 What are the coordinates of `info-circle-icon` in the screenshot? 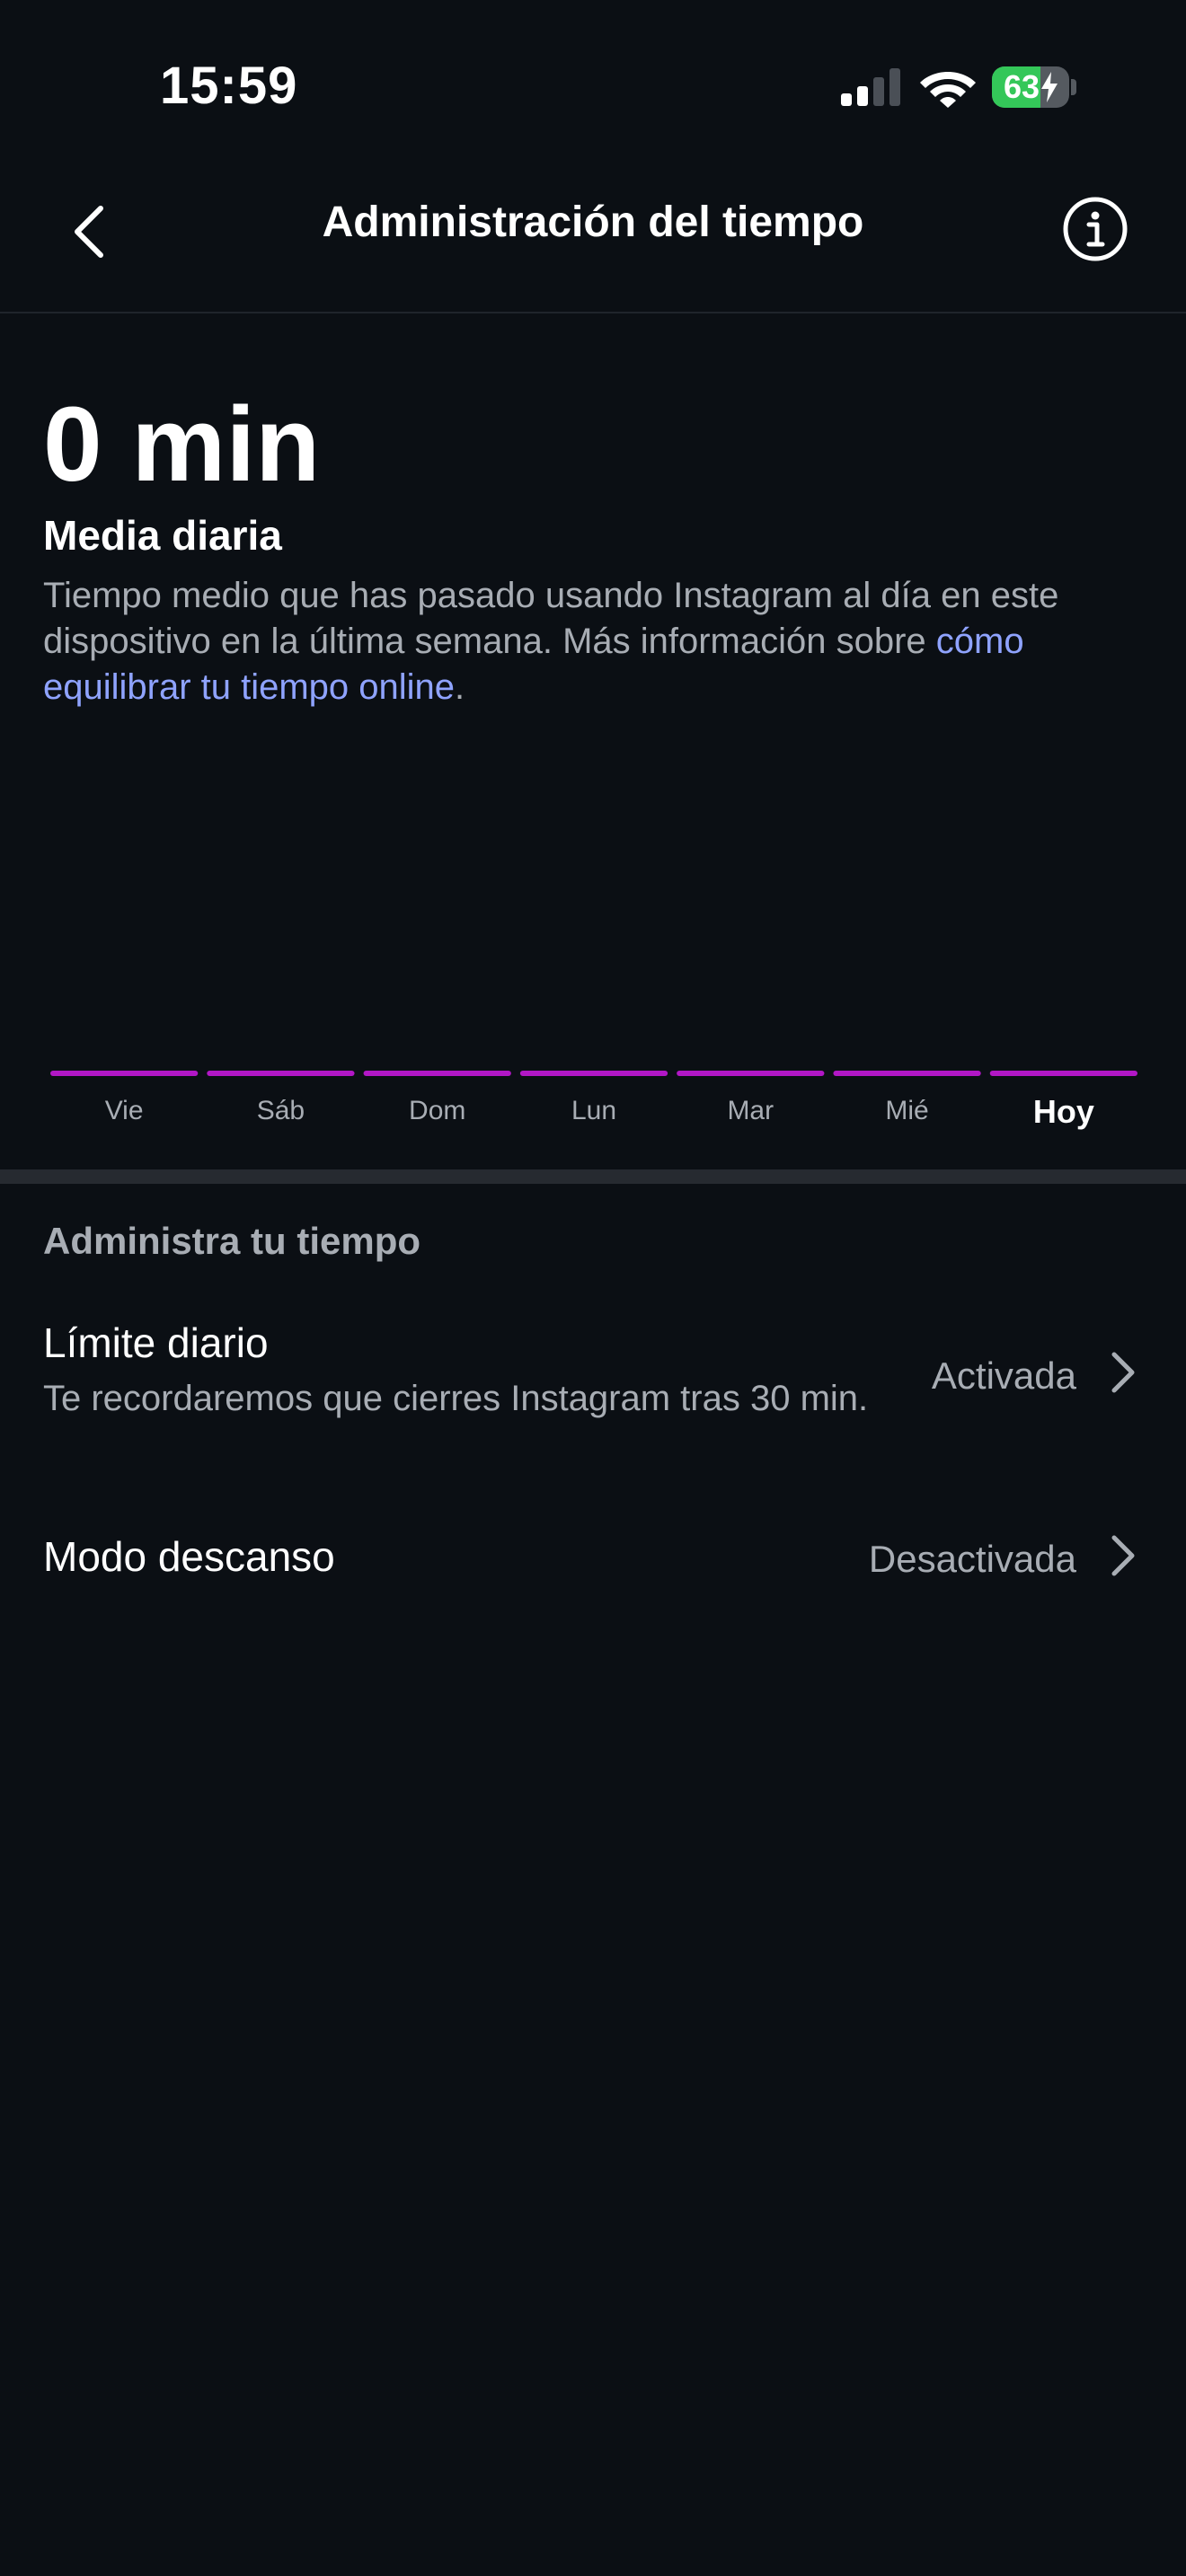 It's located at (1095, 229).